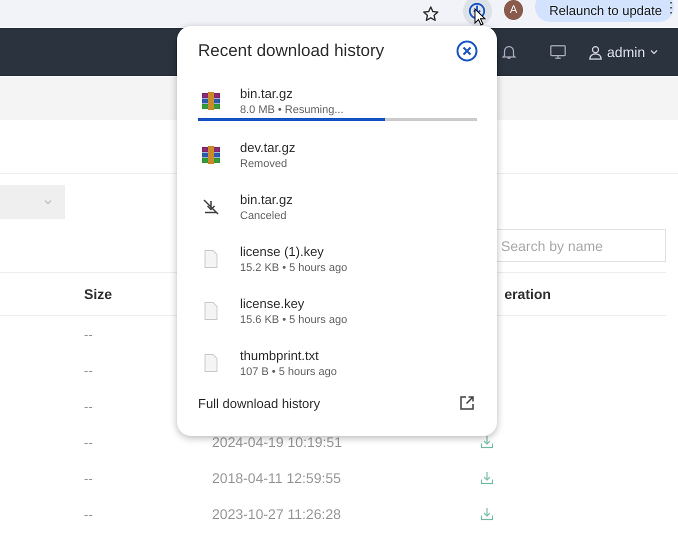 This screenshot has height=540, width=678. I want to click on bookmark-star-icon, so click(431, 14).